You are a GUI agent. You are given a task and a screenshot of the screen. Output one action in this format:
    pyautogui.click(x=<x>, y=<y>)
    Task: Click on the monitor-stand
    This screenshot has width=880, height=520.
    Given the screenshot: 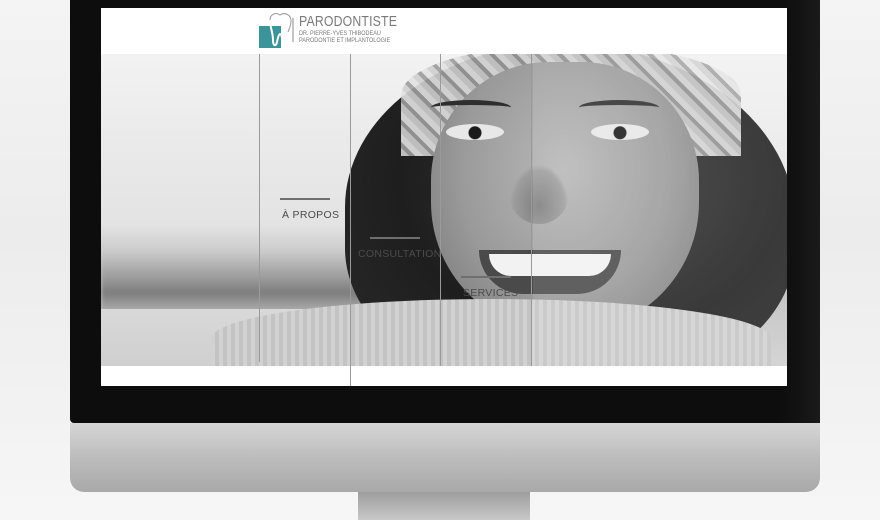 What is the action you would take?
    pyautogui.click(x=444, y=506)
    